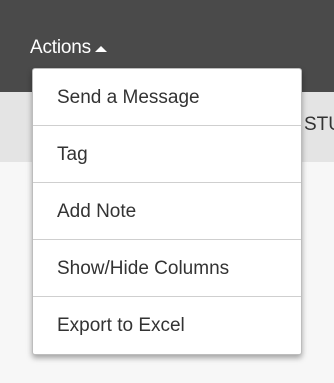 The height and width of the screenshot is (383, 334). Describe the element at coordinates (60, 47) in the screenshot. I see `actions-label: Actions` at that location.